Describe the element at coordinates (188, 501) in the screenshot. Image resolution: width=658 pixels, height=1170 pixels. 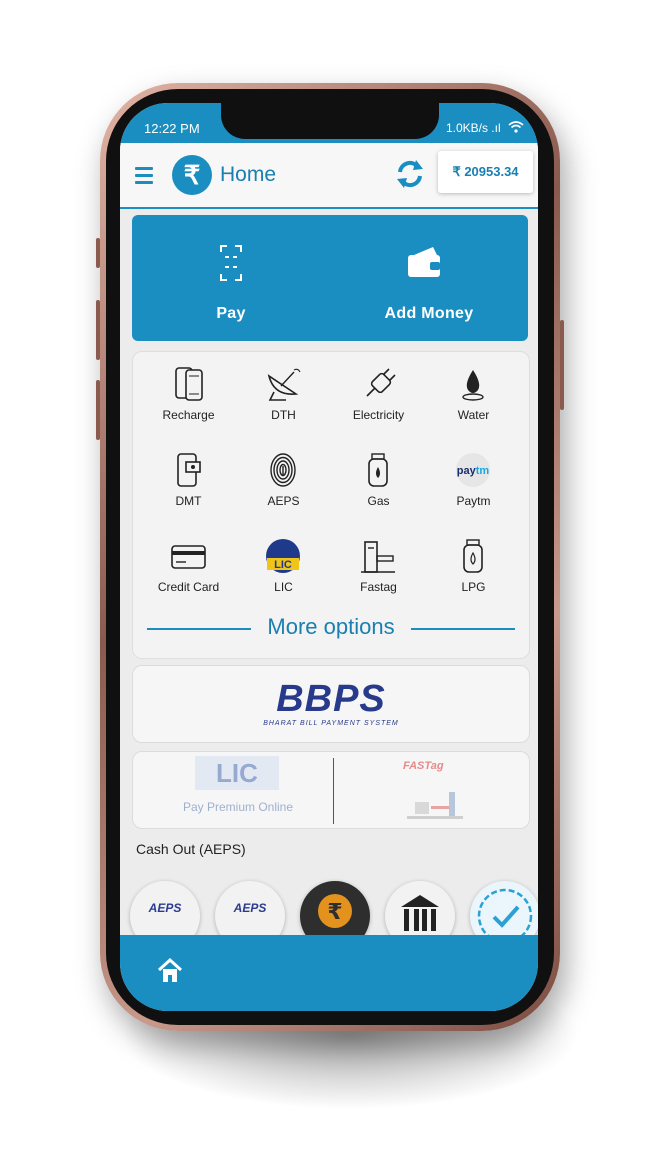
I see `service-label: DMT` at that location.